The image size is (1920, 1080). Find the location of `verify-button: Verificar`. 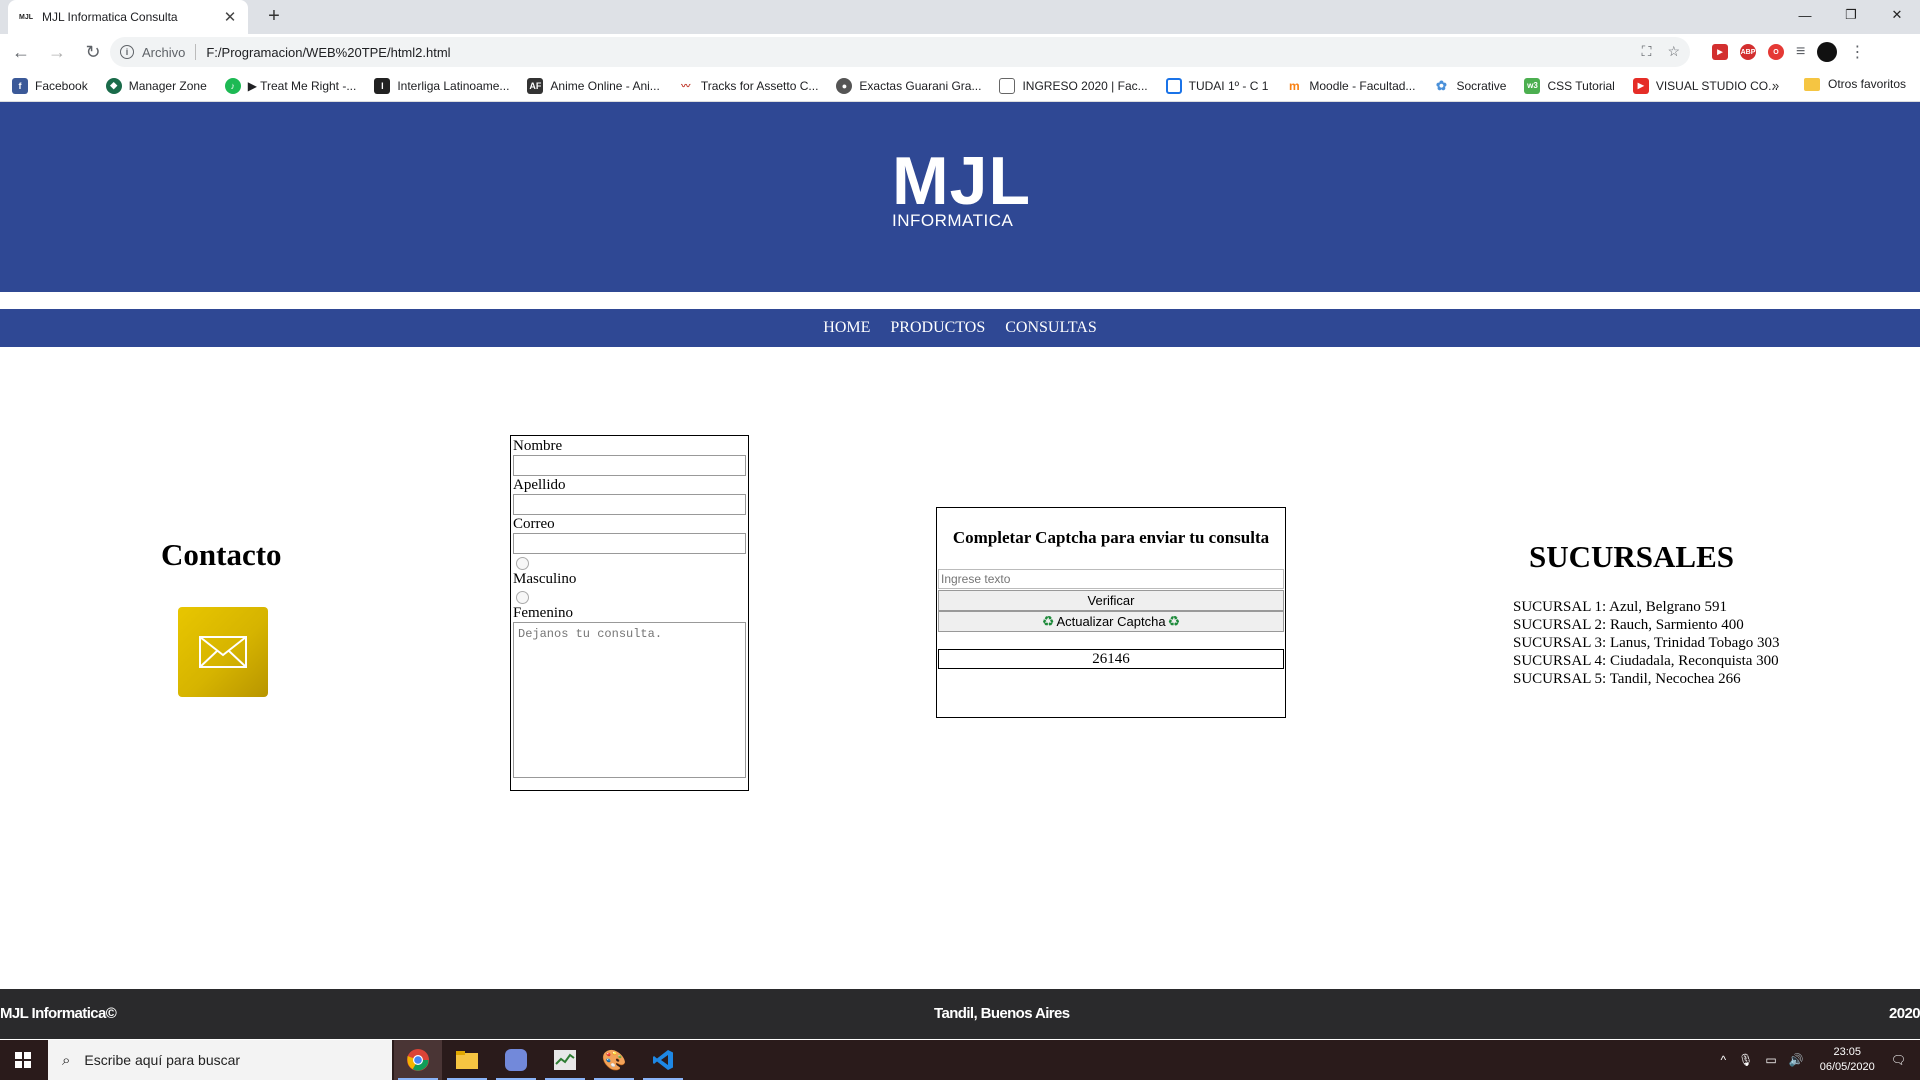

verify-button: Verificar is located at coordinates (1111, 600).